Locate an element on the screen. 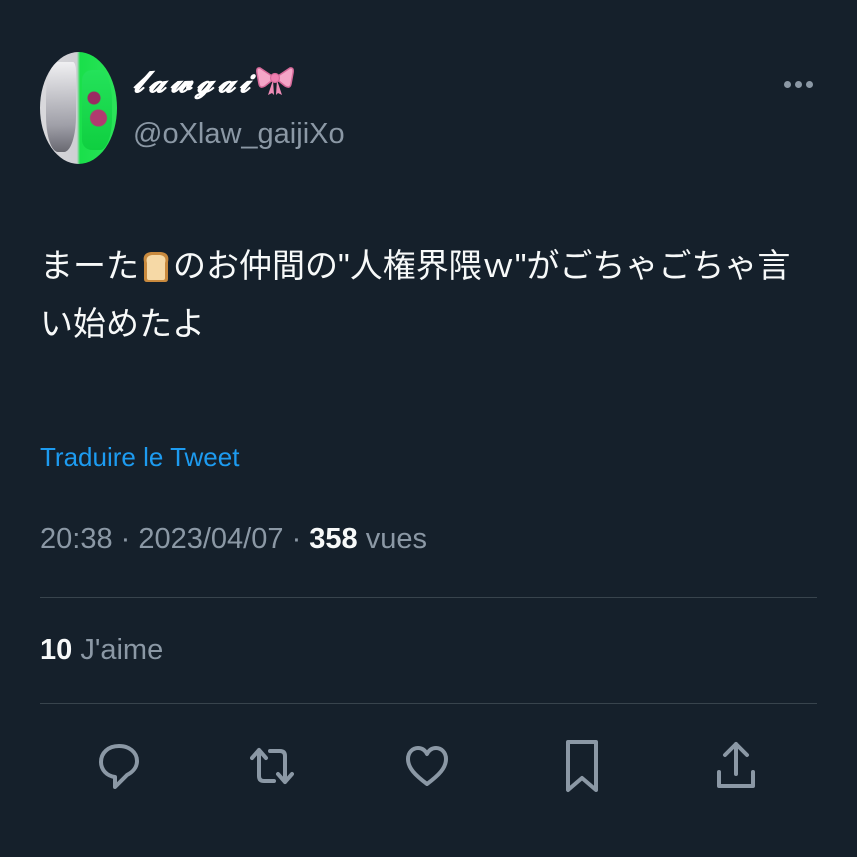 Image resolution: width=857 pixels, height=857 pixels. avatar-left-half is located at coordinates (61, 107).